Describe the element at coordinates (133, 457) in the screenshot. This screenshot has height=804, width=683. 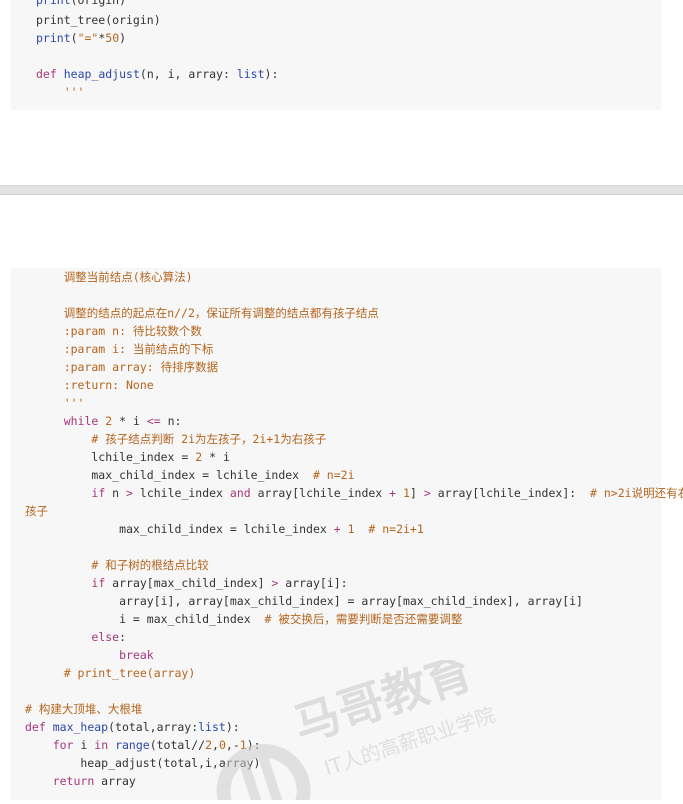
I see `code-line: lchile_index = 2 * i` at that location.